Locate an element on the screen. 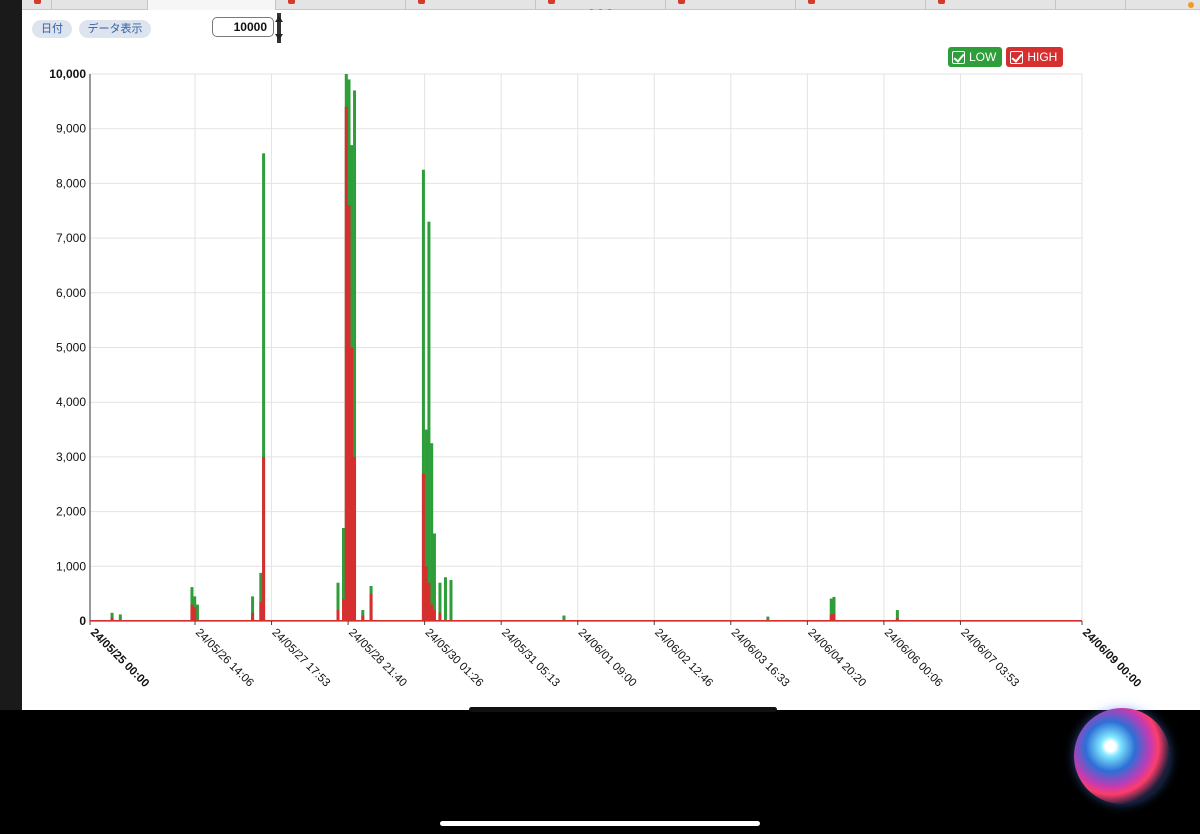  x-tick-label: 24/05/25 00:00 is located at coordinates (119, 658).